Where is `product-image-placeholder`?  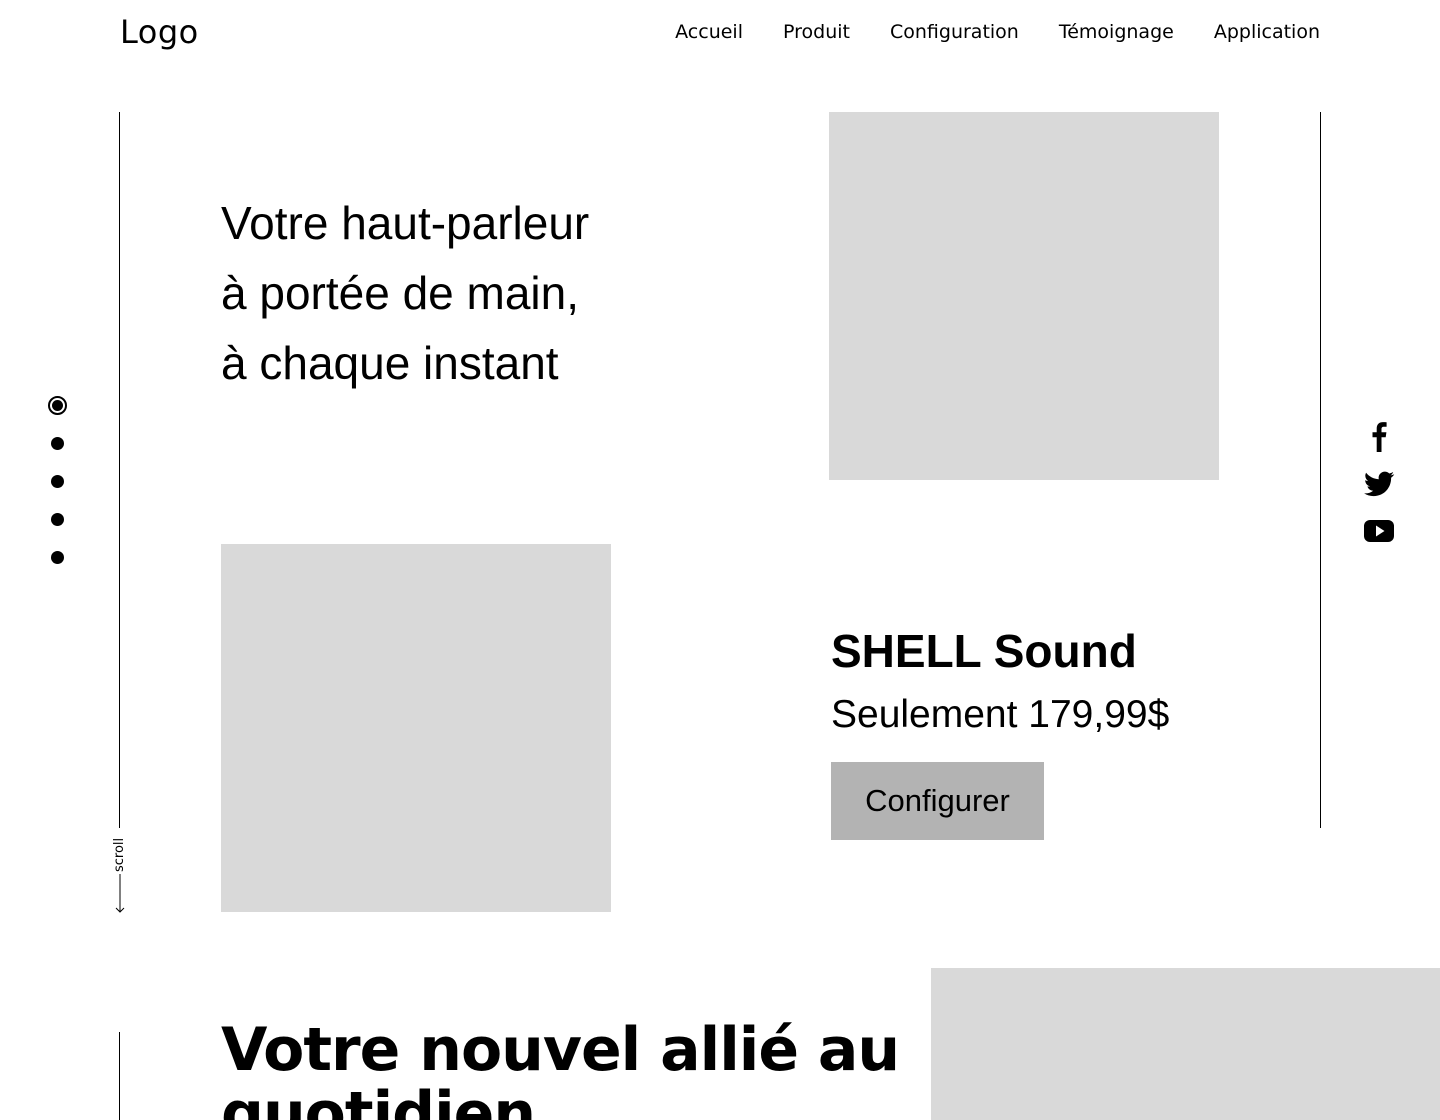 product-image-placeholder is located at coordinates (1024, 296).